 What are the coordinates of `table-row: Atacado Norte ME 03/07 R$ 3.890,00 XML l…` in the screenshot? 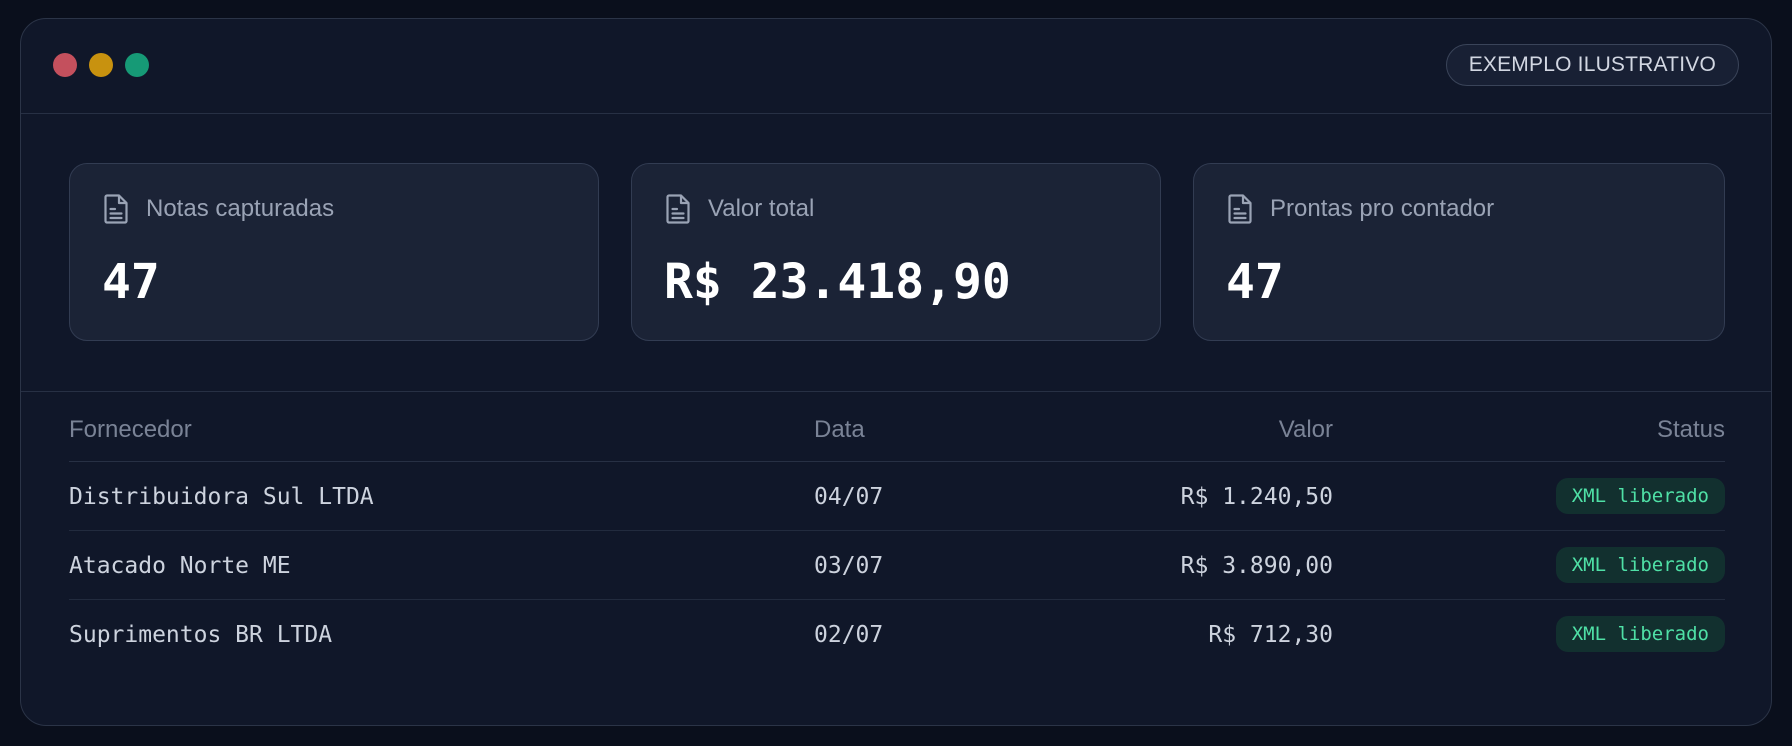 It's located at (897, 565).